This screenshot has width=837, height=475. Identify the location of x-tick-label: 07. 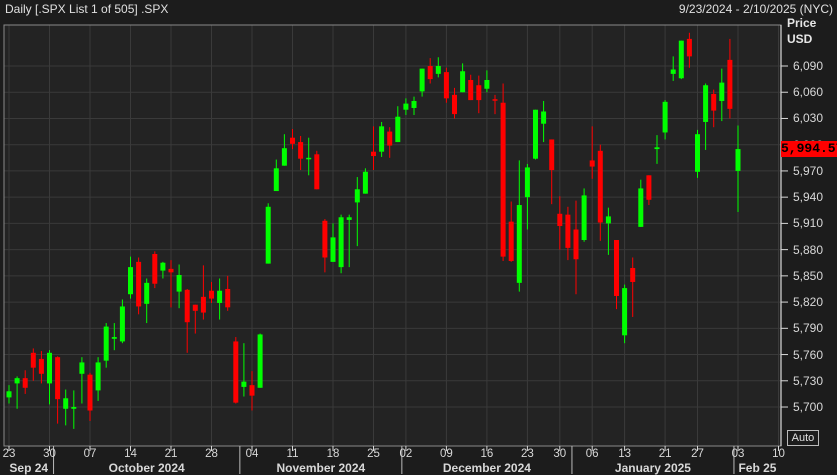
(90, 454).